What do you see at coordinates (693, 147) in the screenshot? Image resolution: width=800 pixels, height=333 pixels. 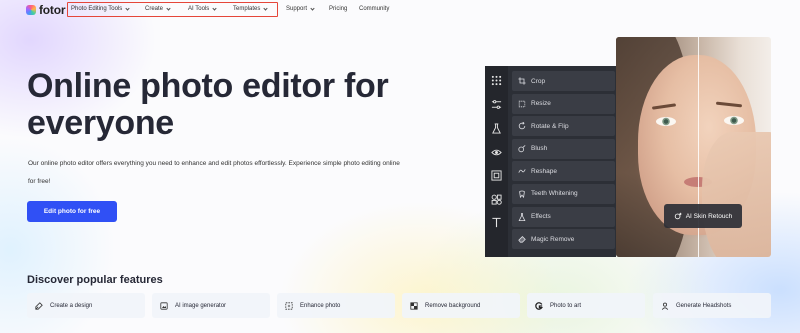 I see `portrait-photo: AI Skin Retouch` at bounding box center [693, 147].